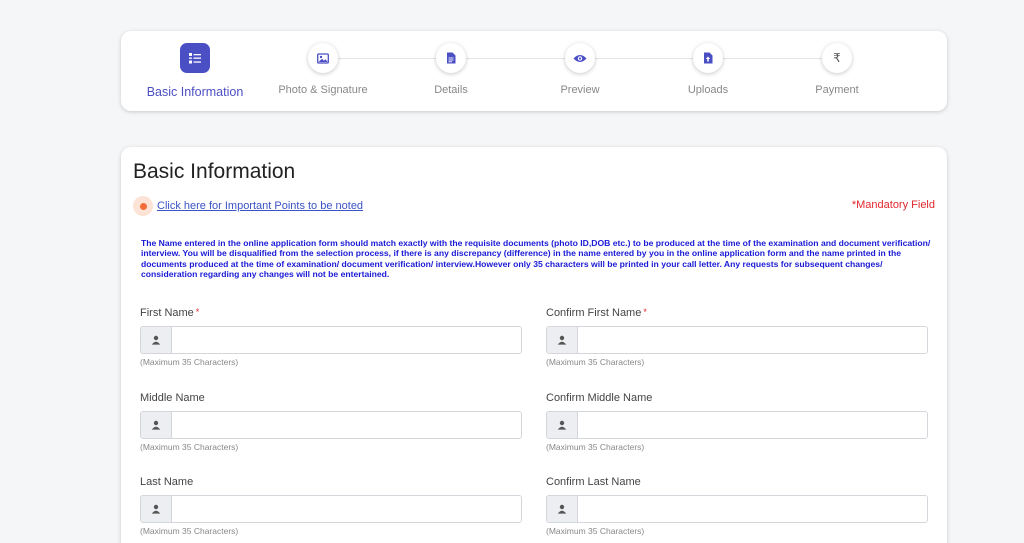  Describe the element at coordinates (752, 509) in the screenshot. I see `confirm-last-name-input` at that location.